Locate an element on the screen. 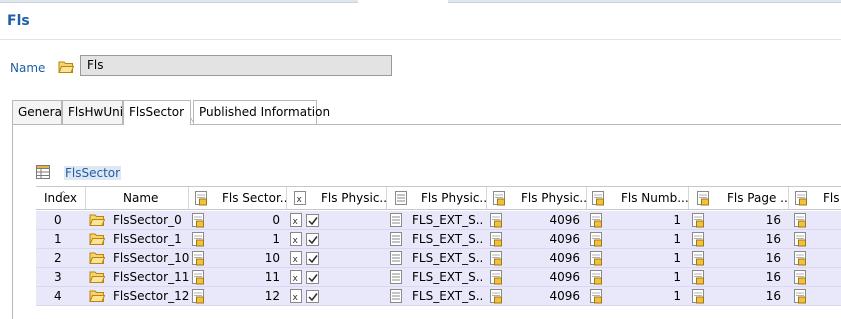 The height and width of the screenshot is (319, 841). tab-general: General is located at coordinates (38, 112).